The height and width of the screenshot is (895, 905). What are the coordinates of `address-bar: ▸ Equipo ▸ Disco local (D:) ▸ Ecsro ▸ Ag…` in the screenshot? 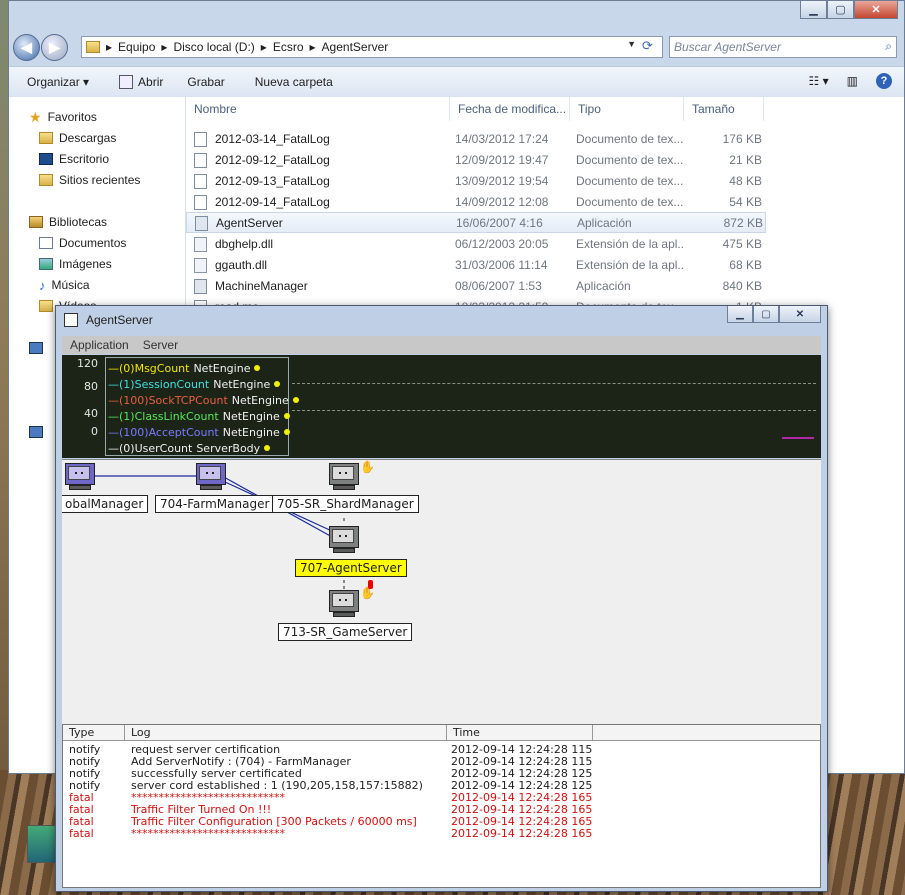 It's located at (372, 47).